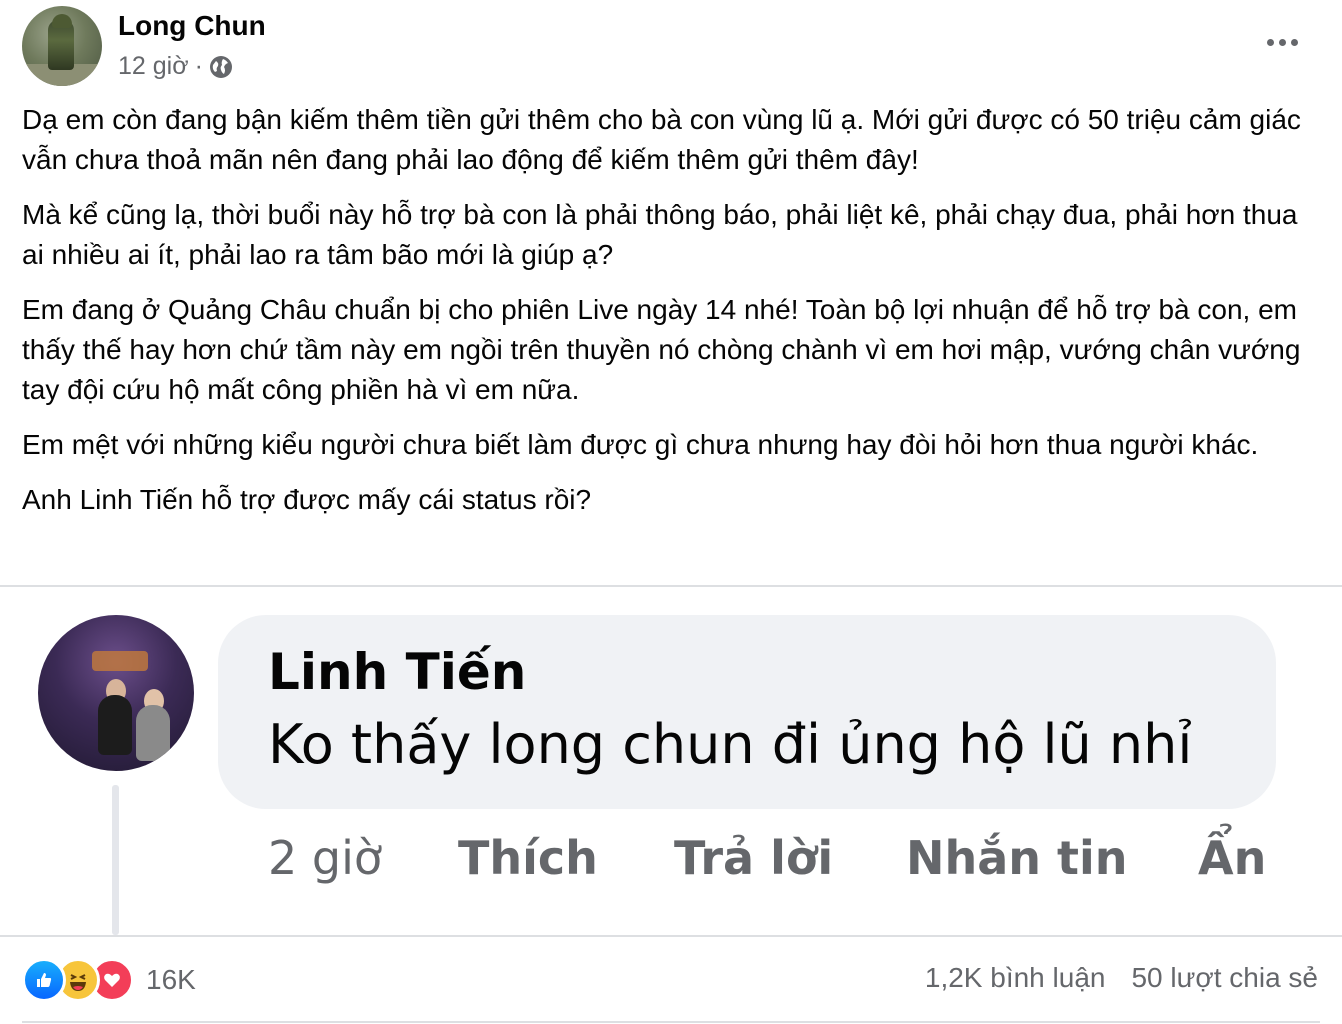  I want to click on reaction-count: 16K, so click(171, 979).